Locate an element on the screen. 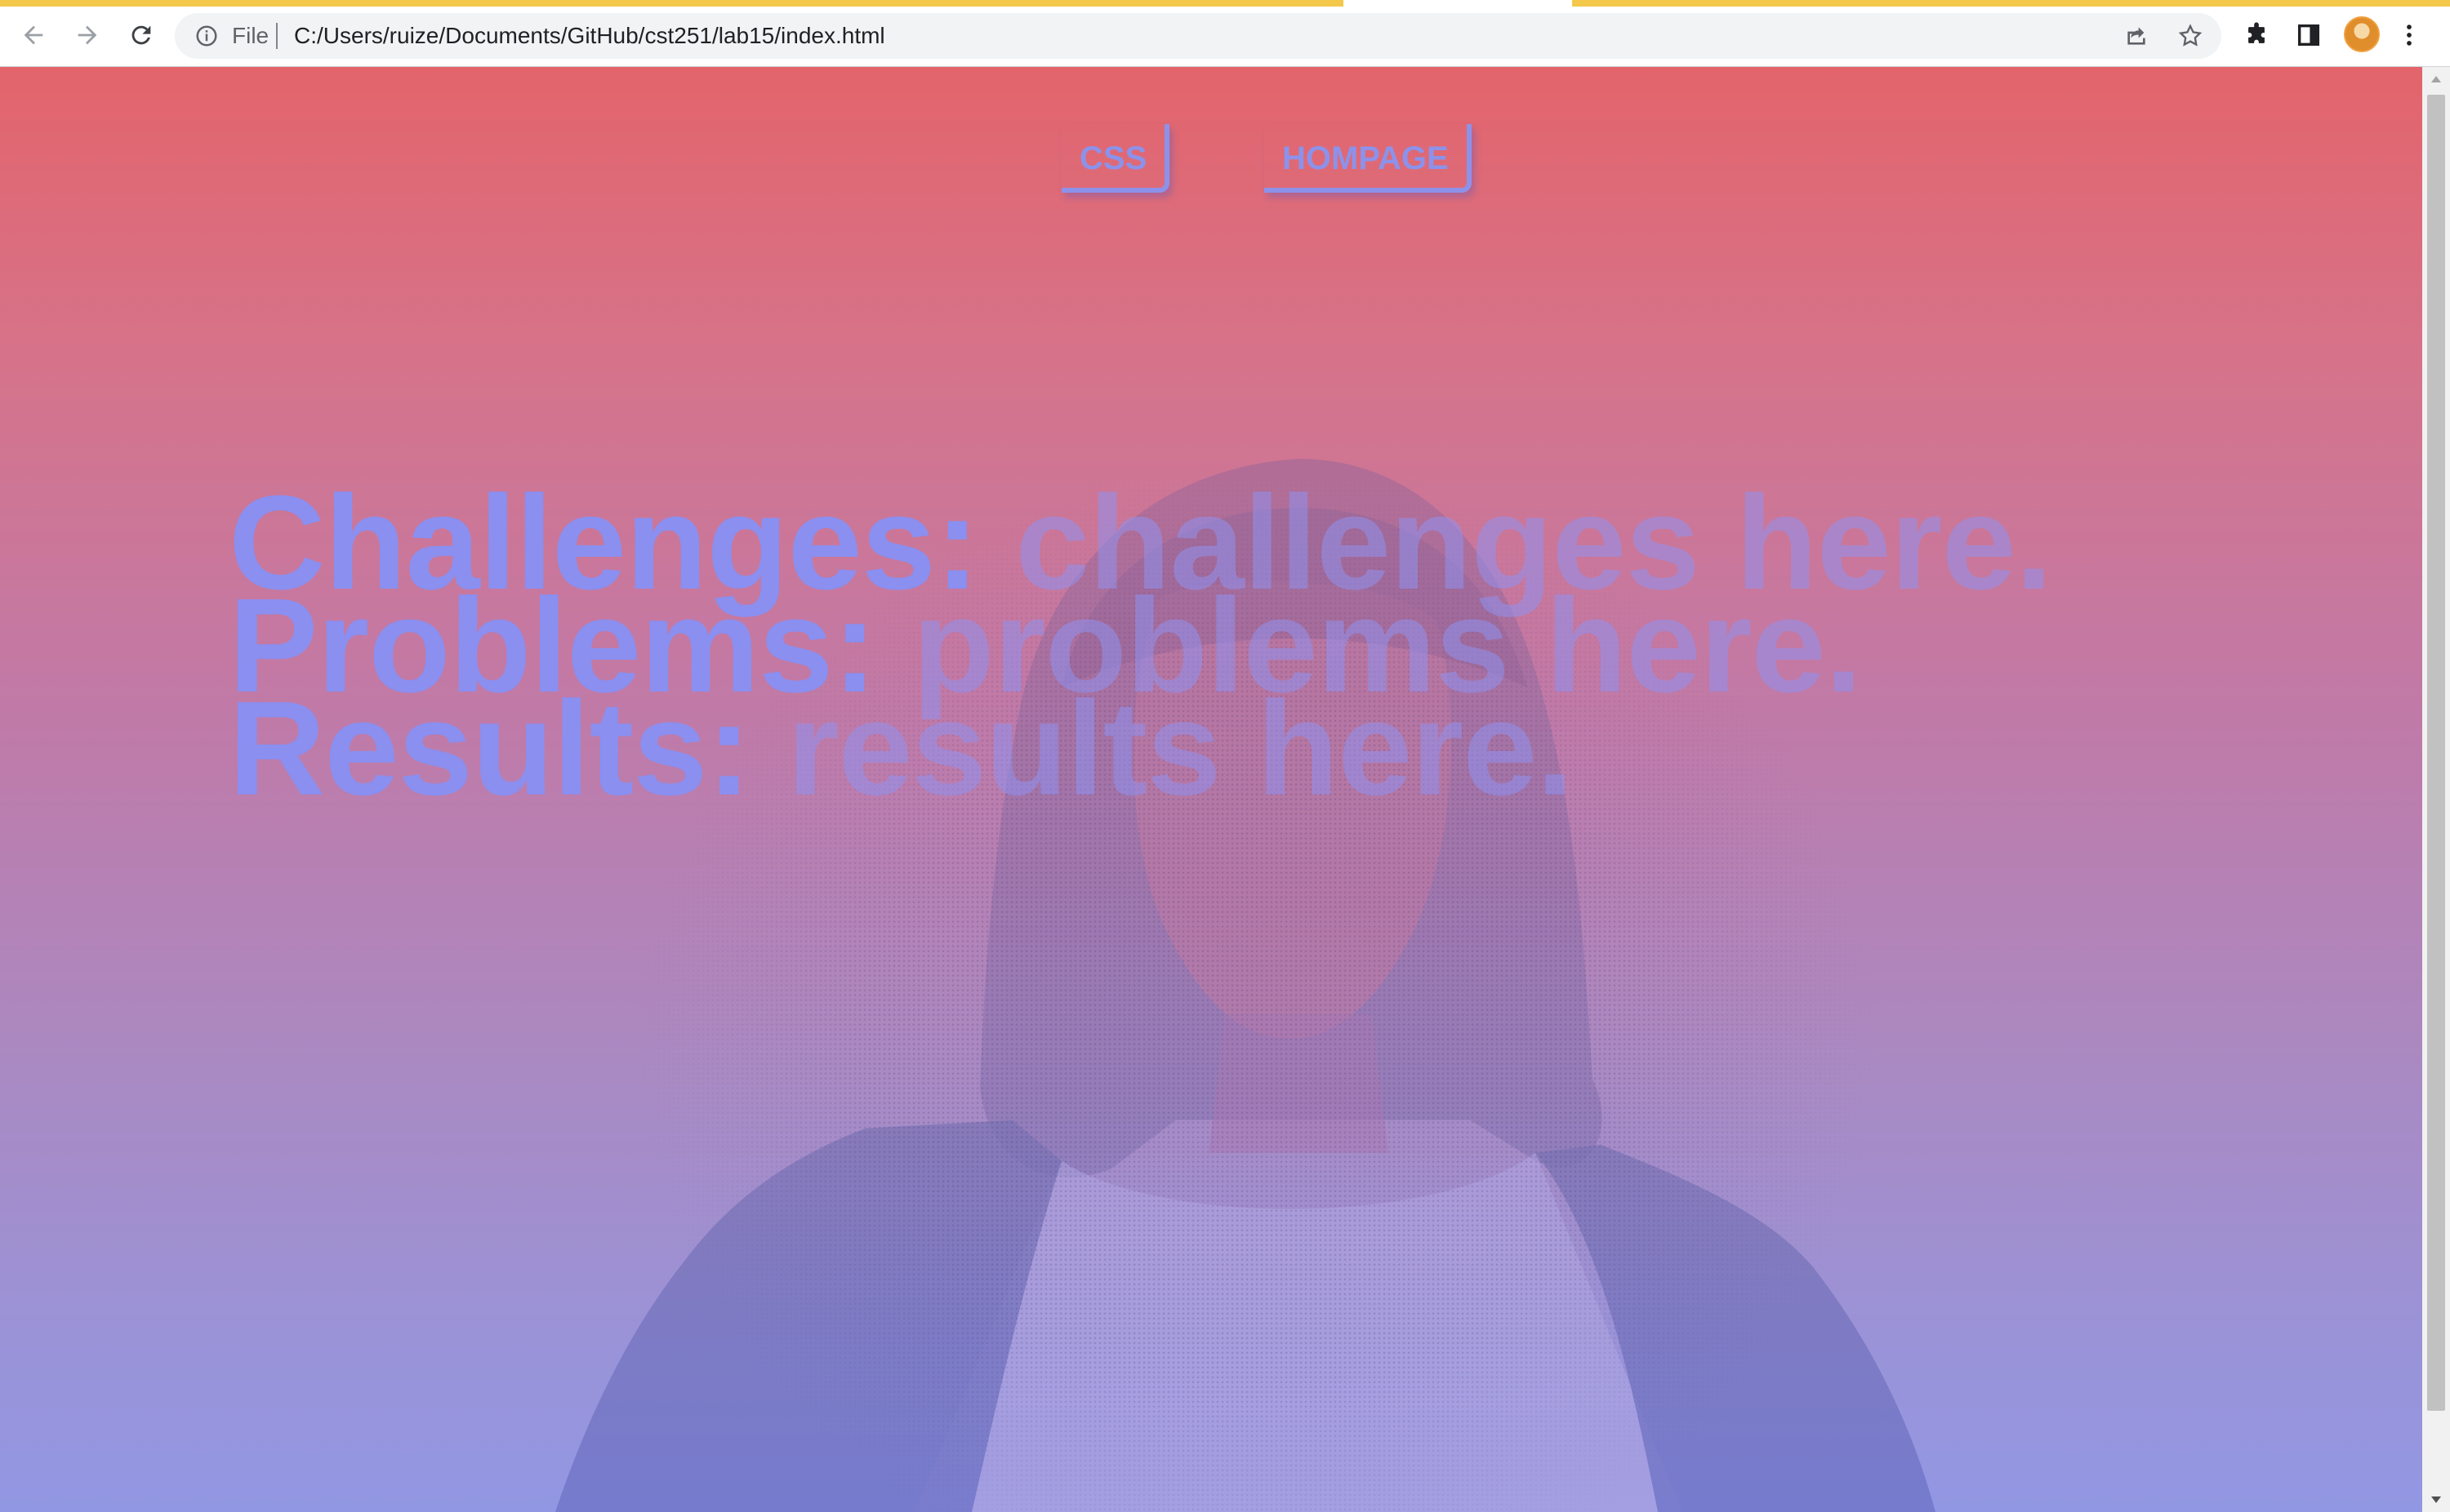  top-navigation: CSS HOMPAGE is located at coordinates (1211, 161).